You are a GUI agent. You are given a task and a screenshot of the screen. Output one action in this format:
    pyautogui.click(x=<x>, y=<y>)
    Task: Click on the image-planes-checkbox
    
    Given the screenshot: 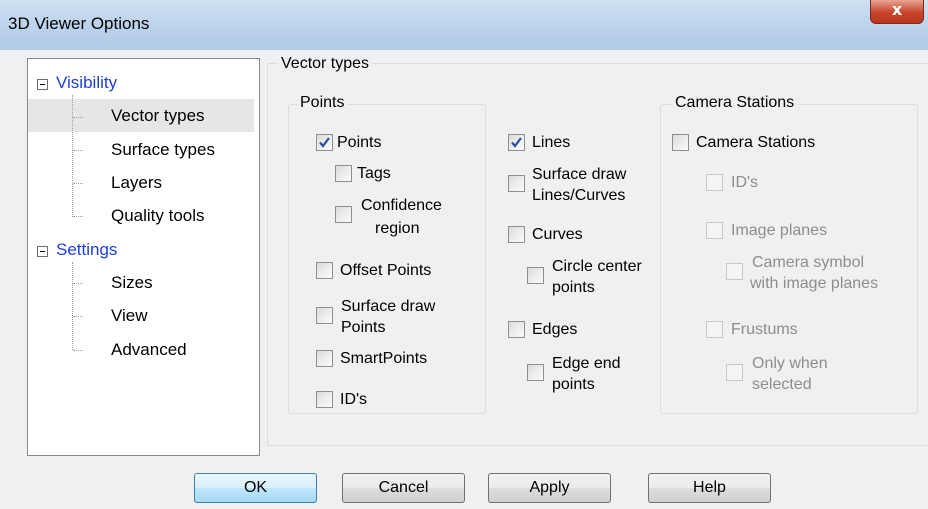 What is the action you would take?
    pyautogui.click(x=714, y=230)
    